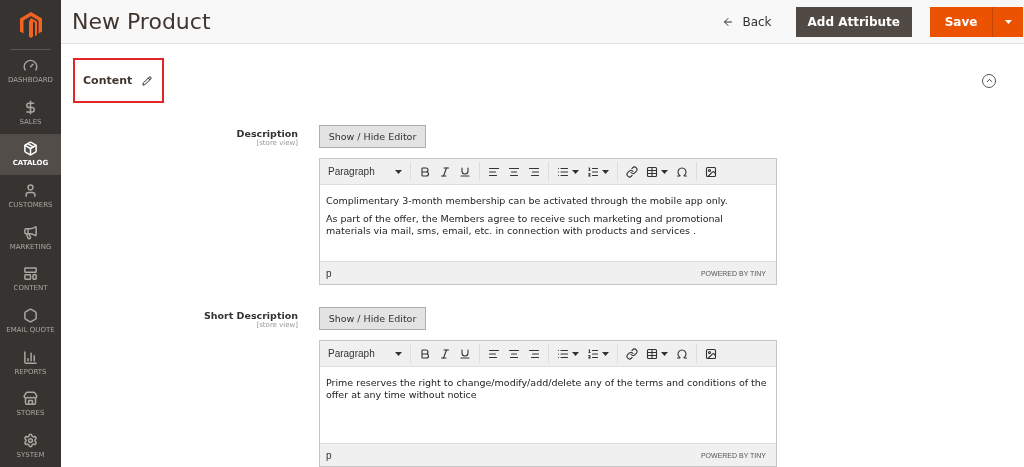 This screenshot has width=1024, height=467. I want to click on arrow-left-icon, so click(728, 21).